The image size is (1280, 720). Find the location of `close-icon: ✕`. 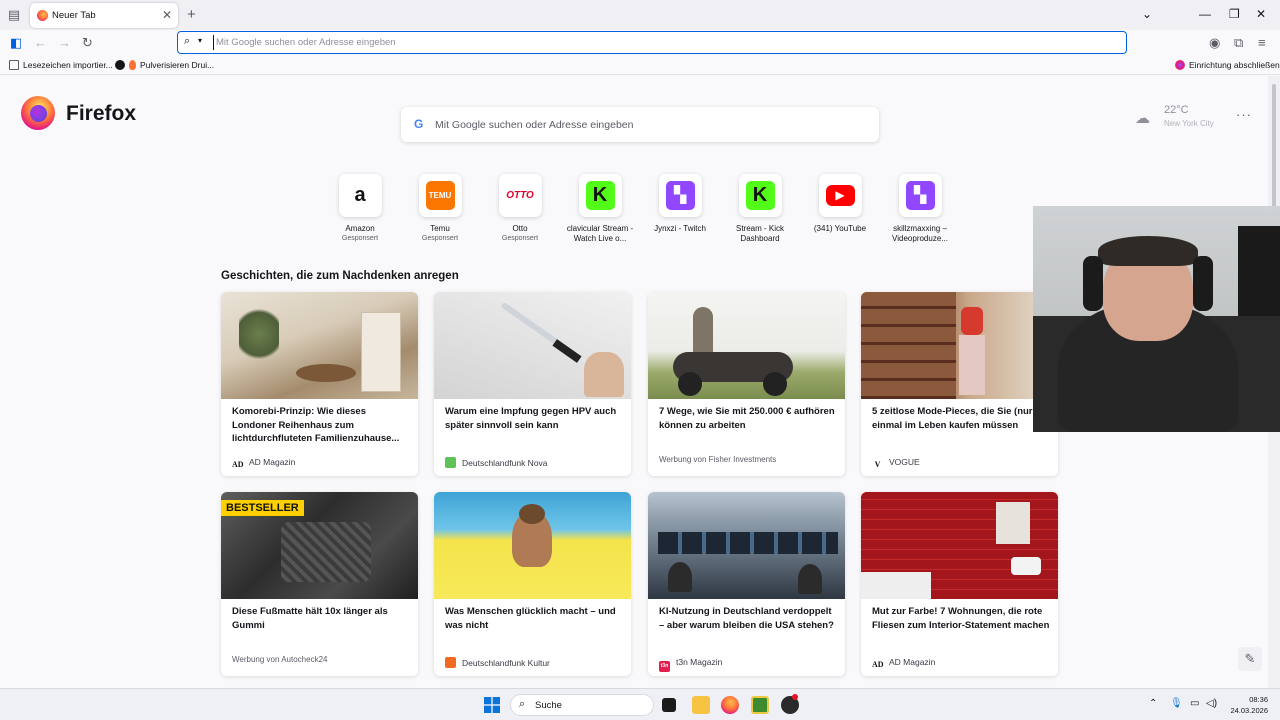

close-icon: ✕ is located at coordinates (167, 15).